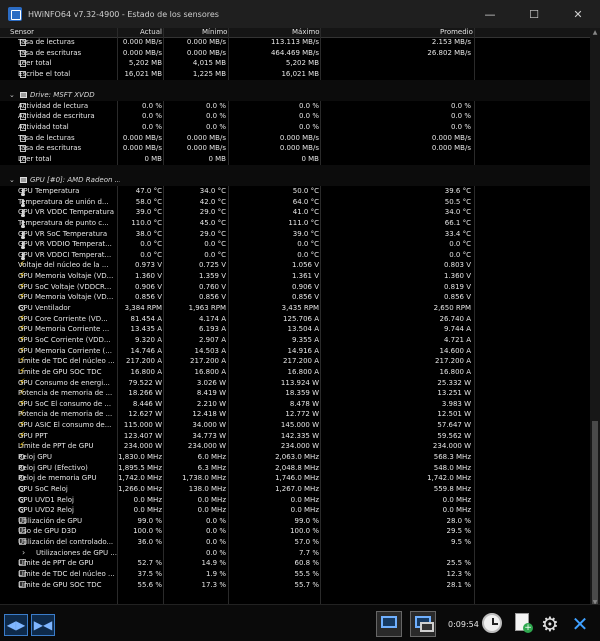 The height and width of the screenshot is (641, 600). I want to click on settings-button: ⚙, so click(550, 624).